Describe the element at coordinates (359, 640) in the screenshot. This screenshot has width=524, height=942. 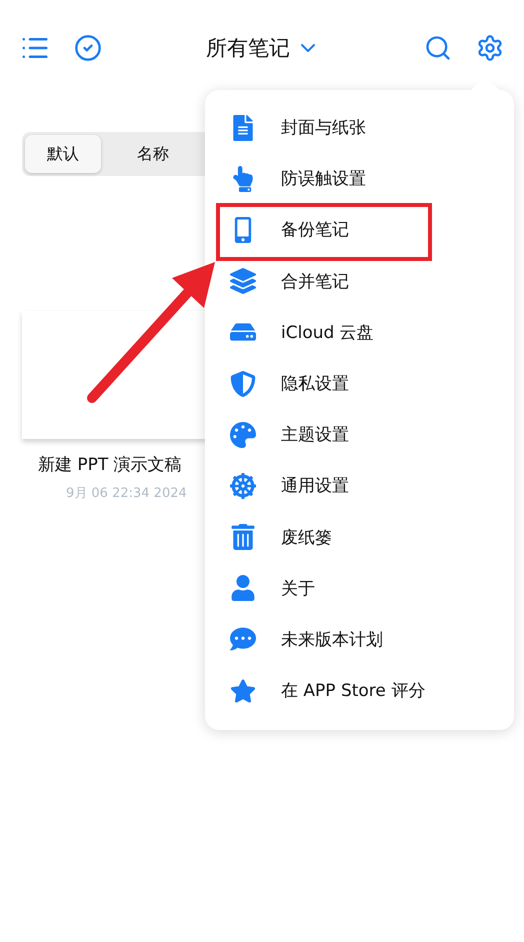
I see `menu-item: 未来版本计划` at that location.